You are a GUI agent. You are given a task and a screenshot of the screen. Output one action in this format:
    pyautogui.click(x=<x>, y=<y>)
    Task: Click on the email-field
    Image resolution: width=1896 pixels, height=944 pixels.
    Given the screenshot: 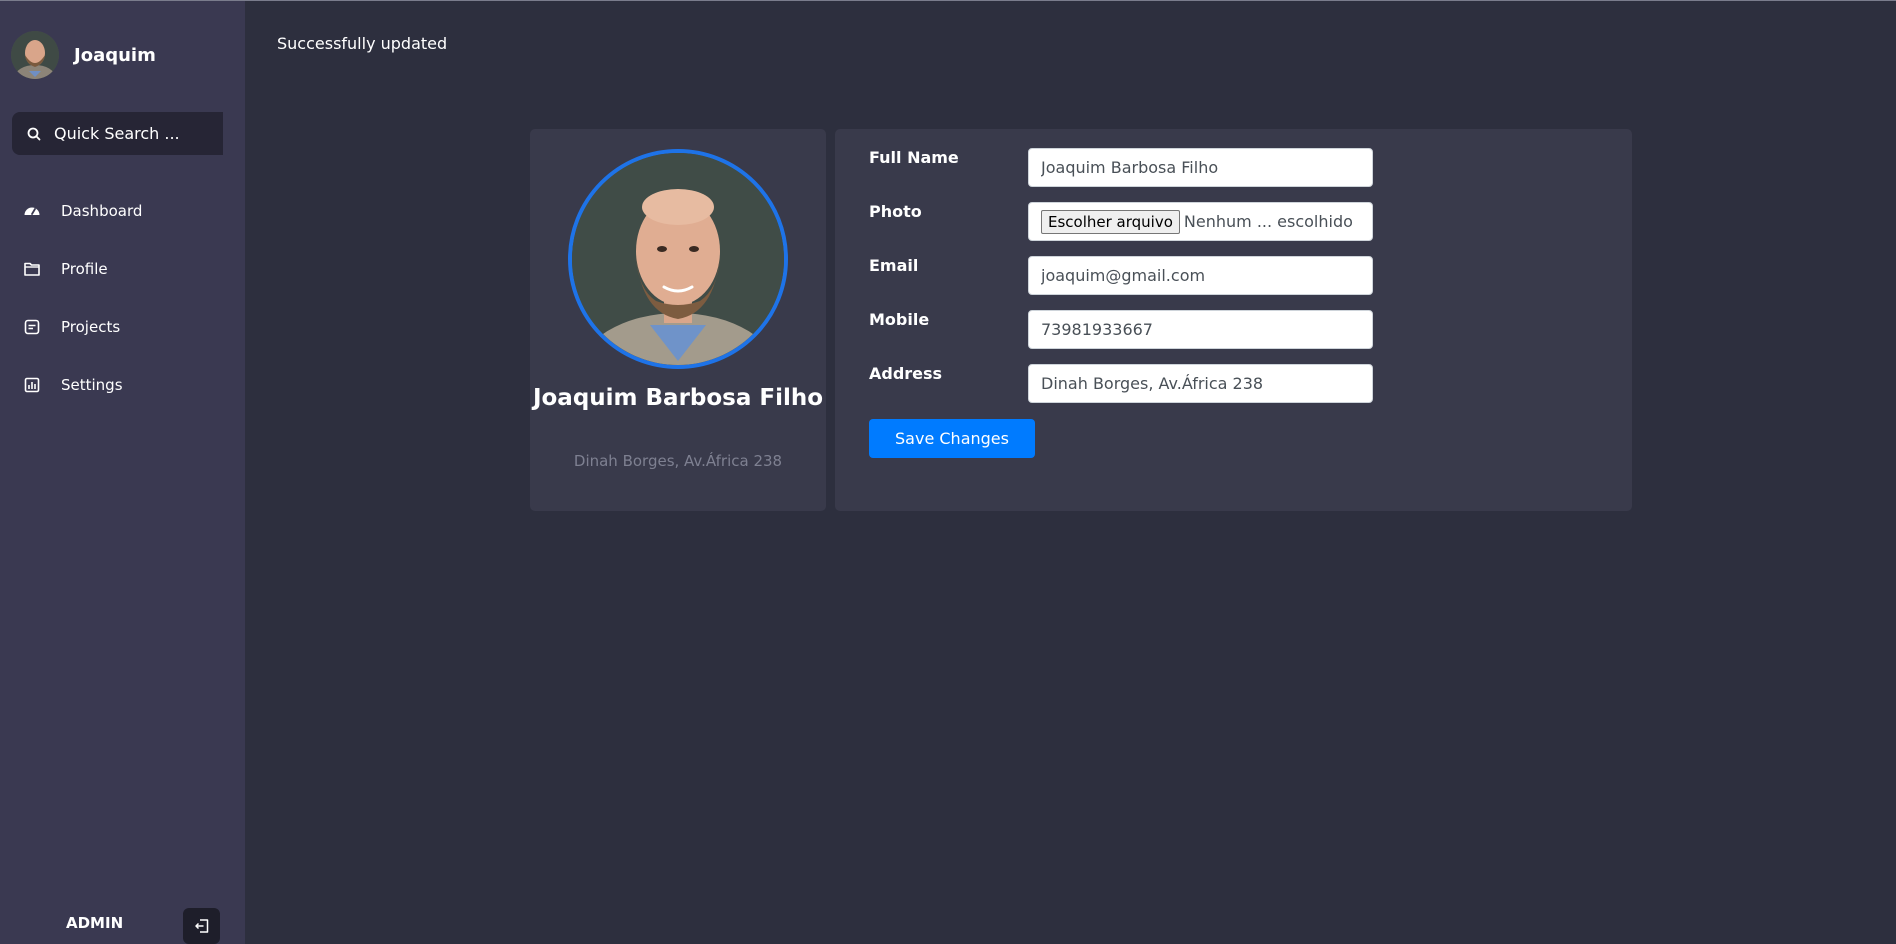 What is the action you would take?
    pyautogui.click(x=1200, y=275)
    